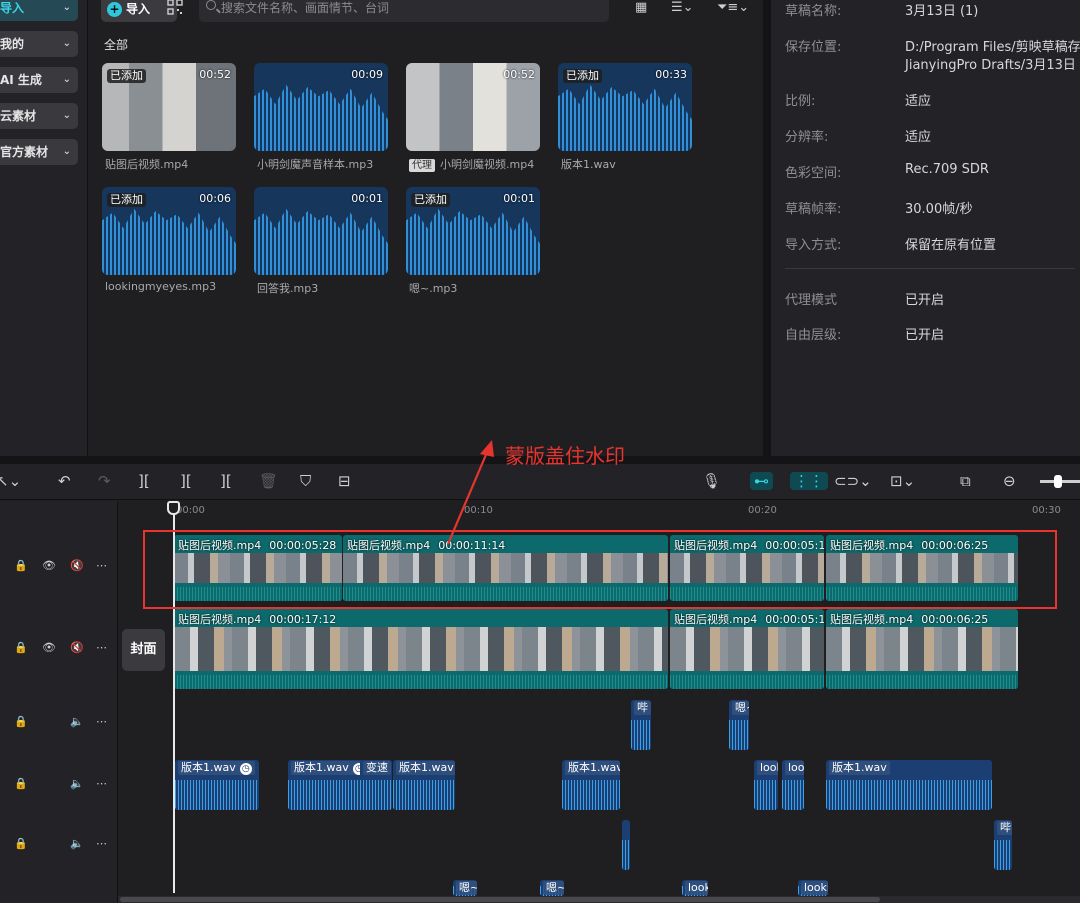 This screenshot has width=1080, height=903. I want to click on waveform-thumbnail, so click(169, 241).